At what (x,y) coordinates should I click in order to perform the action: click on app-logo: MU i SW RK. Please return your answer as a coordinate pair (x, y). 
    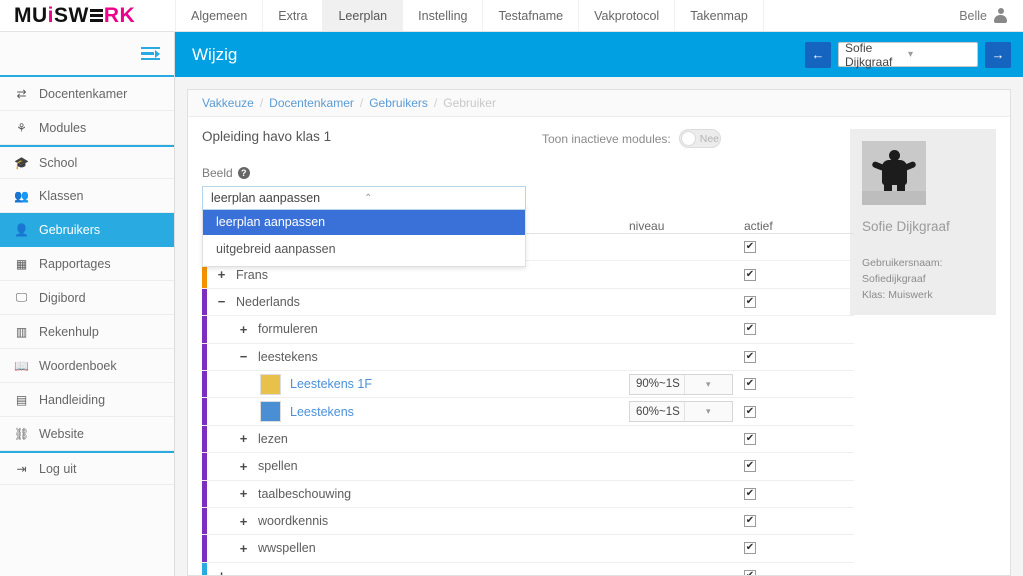
    Looking at the image, I should click on (87, 15).